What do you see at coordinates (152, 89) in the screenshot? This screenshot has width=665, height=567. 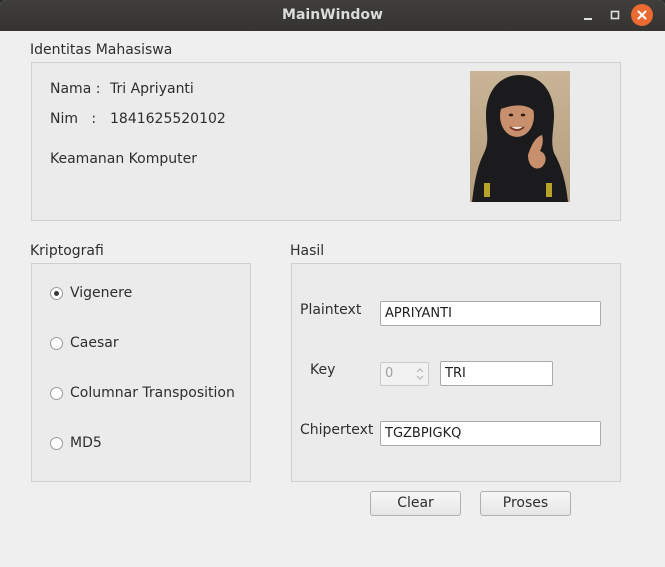 I see `name-value: Tri Apriyanti` at bounding box center [152, 89].